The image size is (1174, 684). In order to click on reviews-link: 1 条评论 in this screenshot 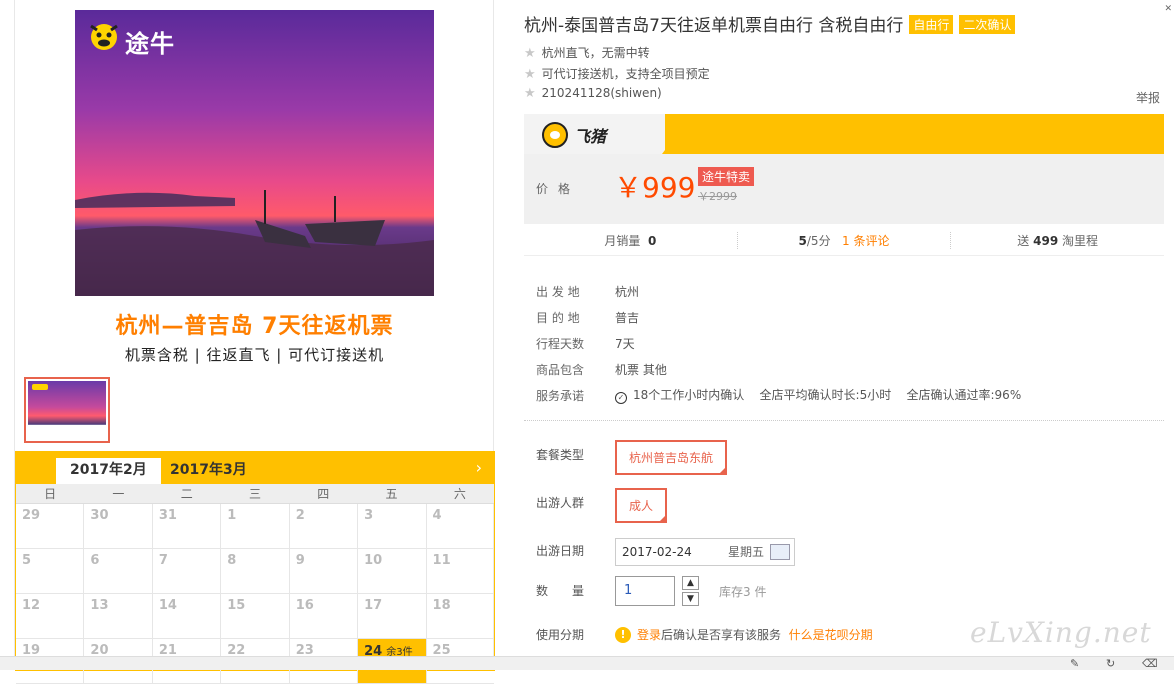, I will do `click(865, 241)`.